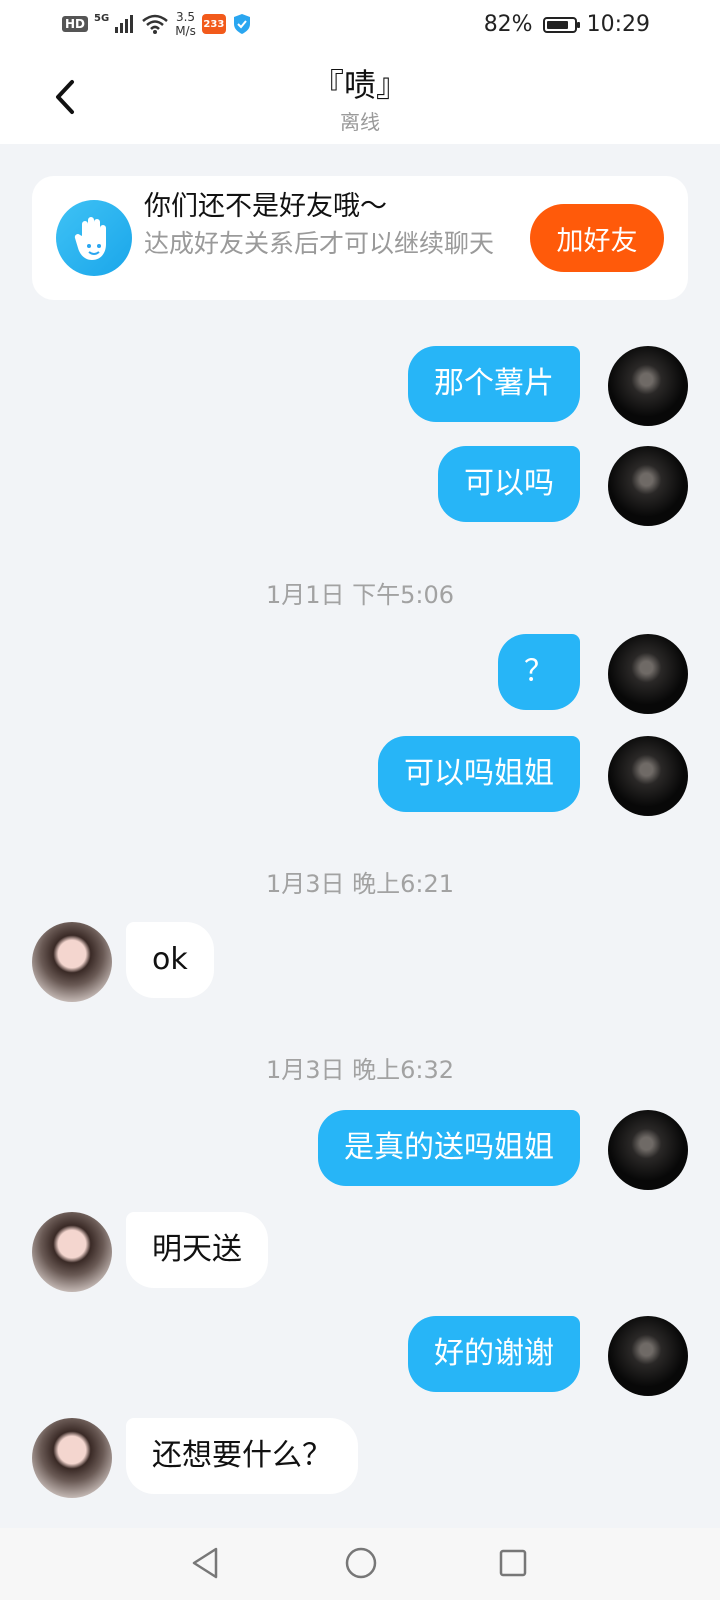 This screenshot has width=720, height=1600. I want to click on chat-timestamp: 1月1日 下午5:06, so click(360, 595).